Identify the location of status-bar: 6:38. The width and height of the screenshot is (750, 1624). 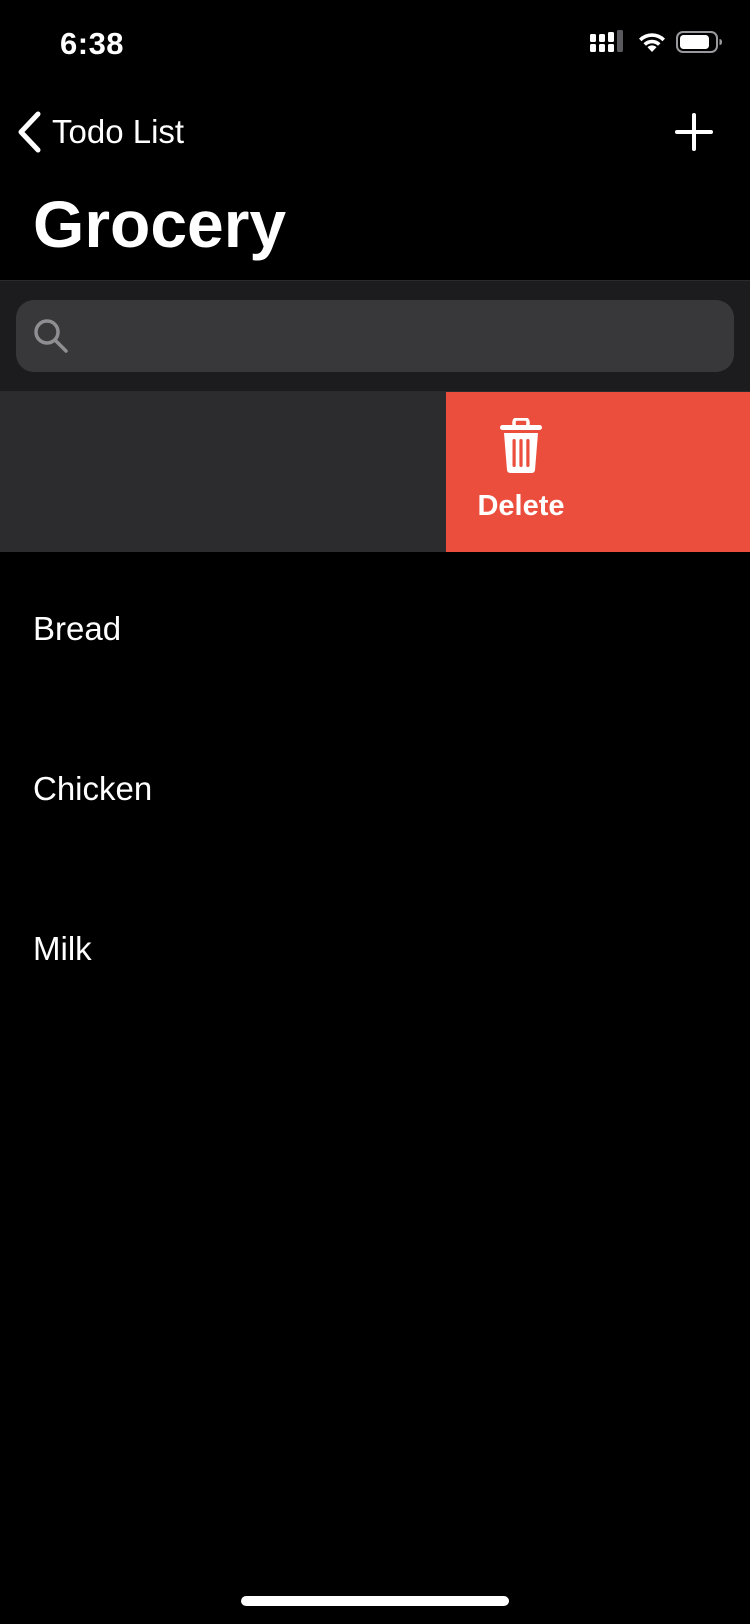
(375, 45).